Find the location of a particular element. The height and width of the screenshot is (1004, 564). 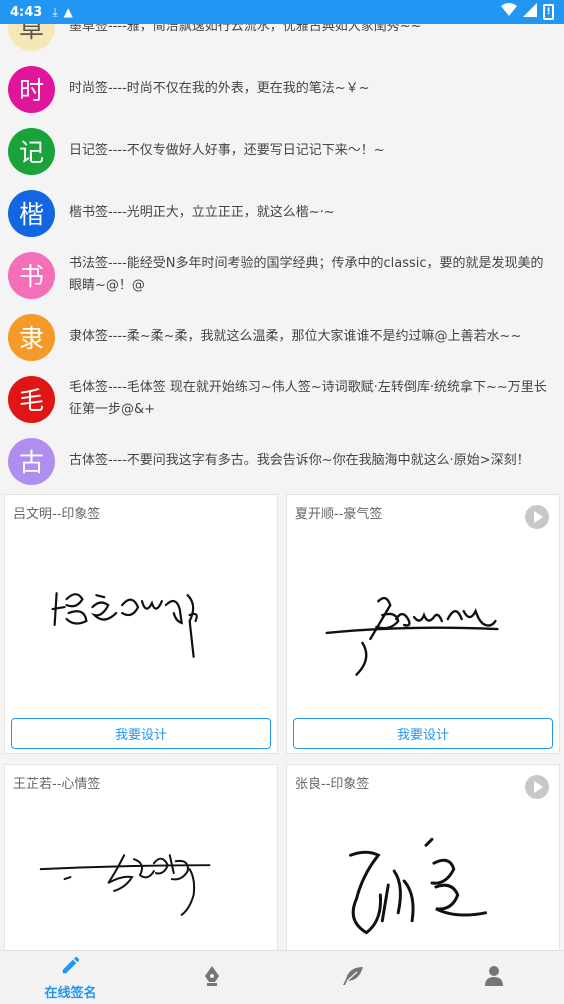

person-icon is located at coordinates (494, 978).